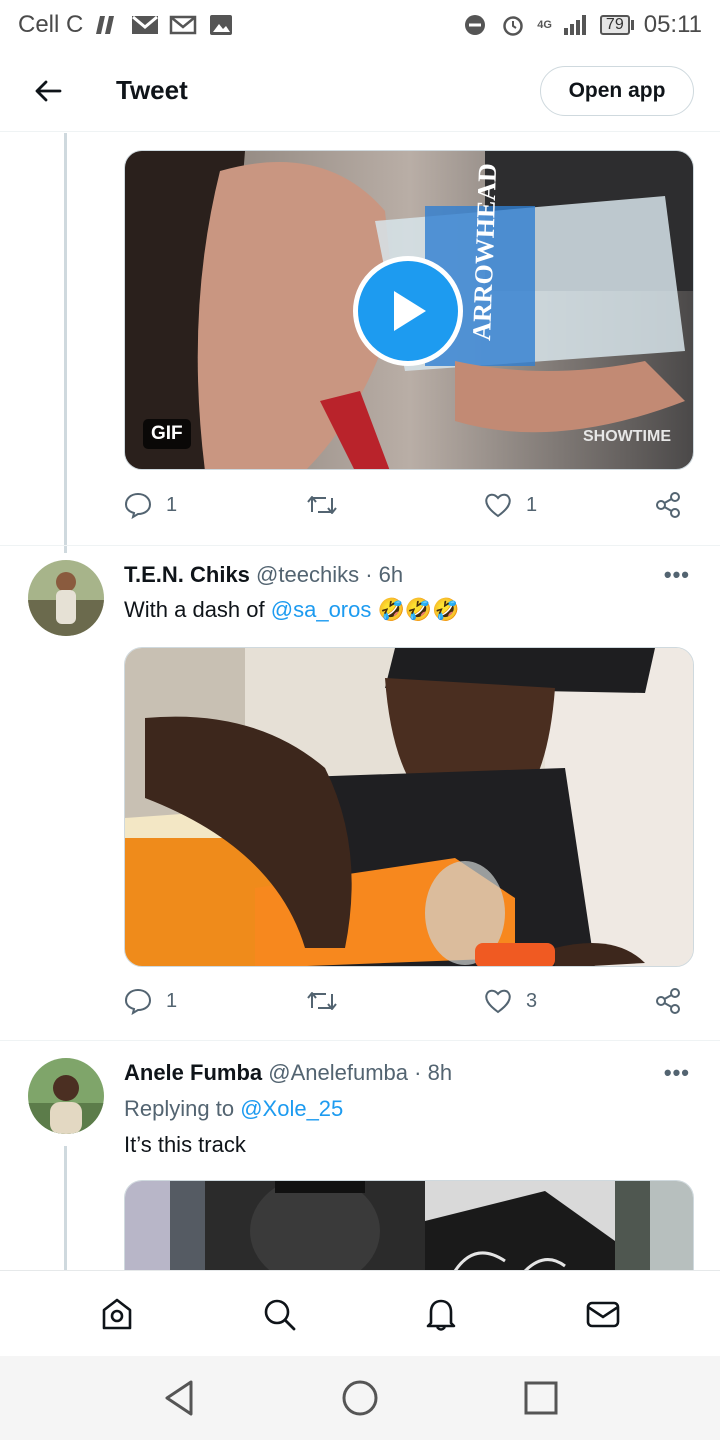 This screenshot has height=1440, width=720. Describe the element at coordinates (617, 91) in the screenshot. I see `open-app-button: Open app` at that location.